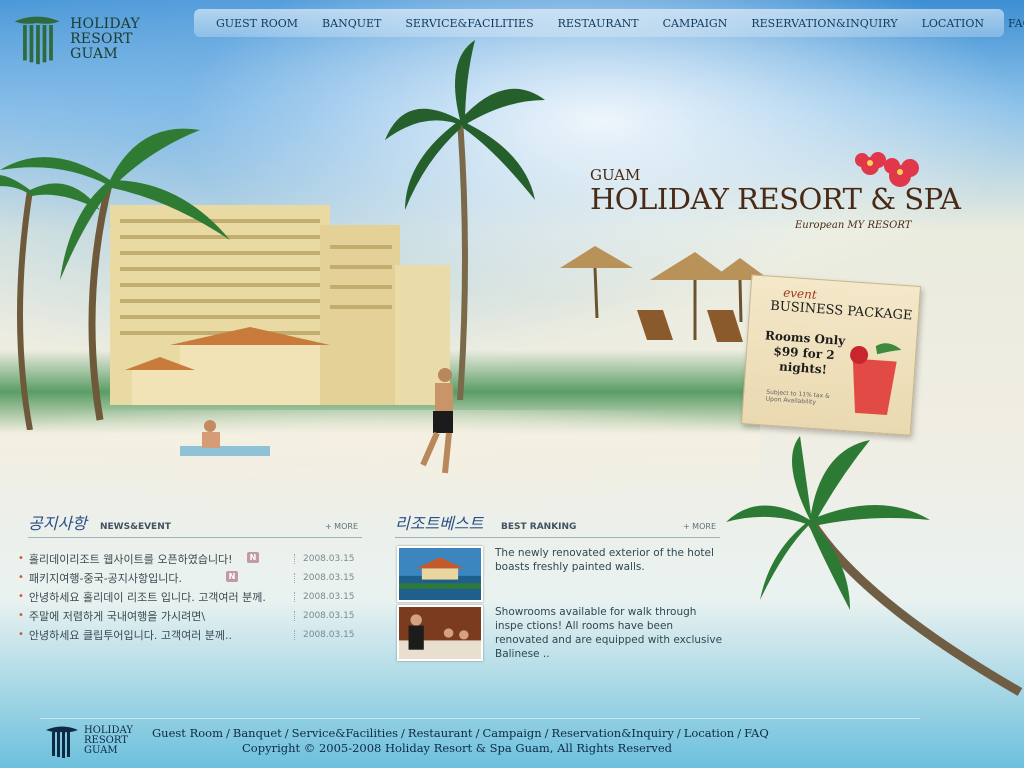 The width and height of the screenshot is (1024, 768). I want to click on news-item: • 패키지여행-중국-공지사항입니다. N 2008.03.15, so click(190, 577).